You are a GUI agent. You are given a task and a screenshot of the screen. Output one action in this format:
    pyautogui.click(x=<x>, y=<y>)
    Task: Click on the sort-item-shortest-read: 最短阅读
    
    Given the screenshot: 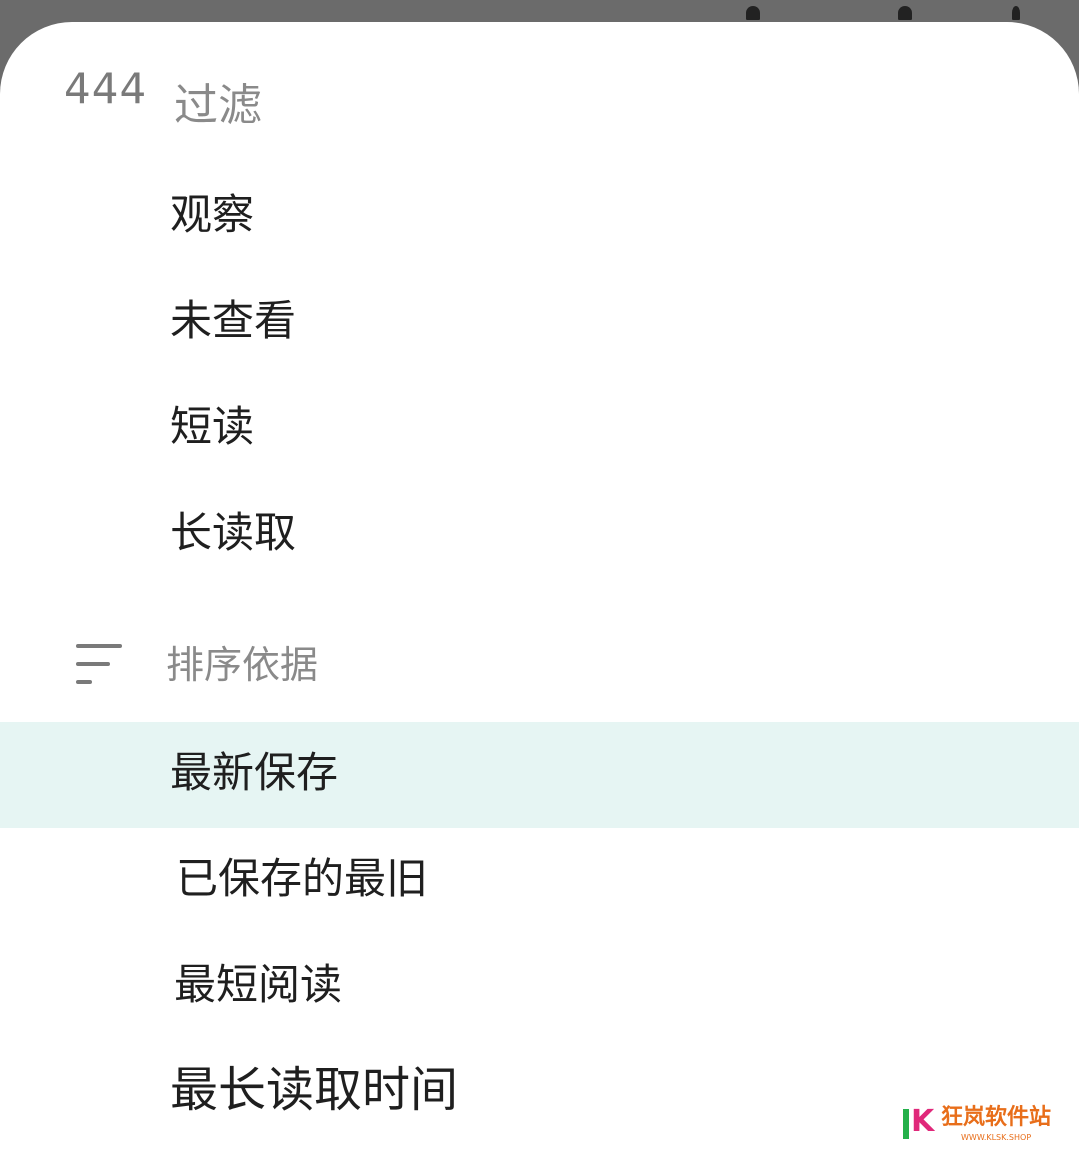 What is the action you would take?
    pyautogui.click(x=539, y=987)
    